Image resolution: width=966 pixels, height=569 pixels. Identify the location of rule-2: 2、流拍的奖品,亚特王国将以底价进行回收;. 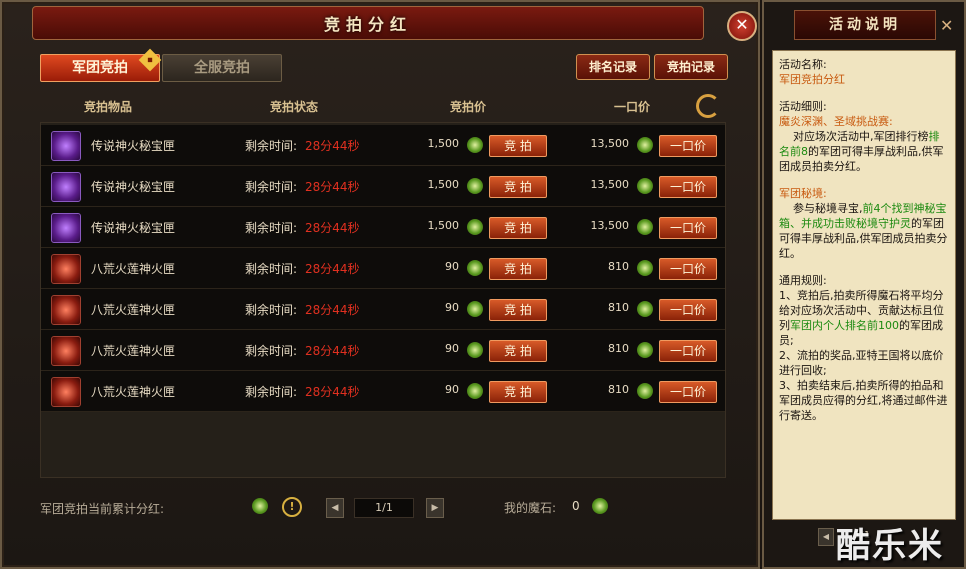
(861, 363).